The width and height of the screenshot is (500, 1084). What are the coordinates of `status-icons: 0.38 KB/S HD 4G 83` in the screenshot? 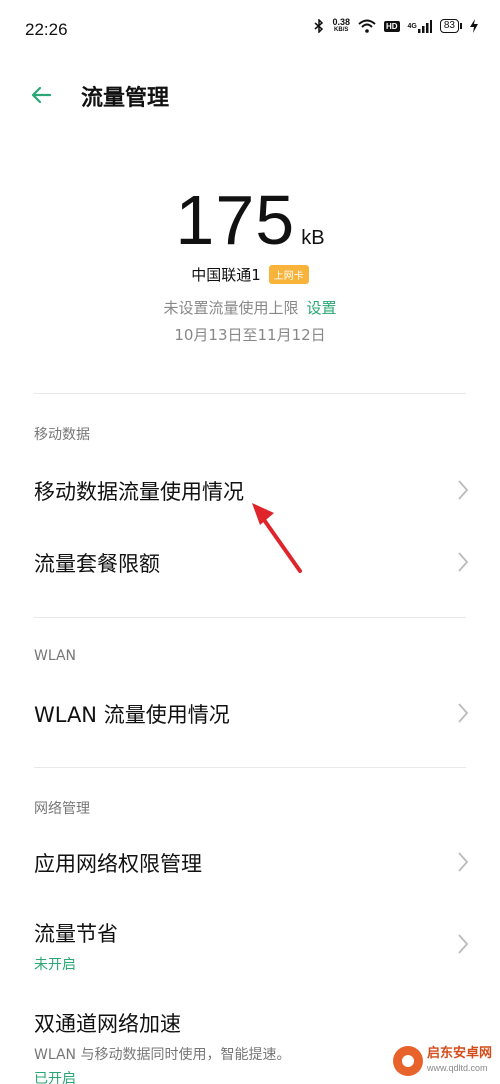 It's located at (396, 26).